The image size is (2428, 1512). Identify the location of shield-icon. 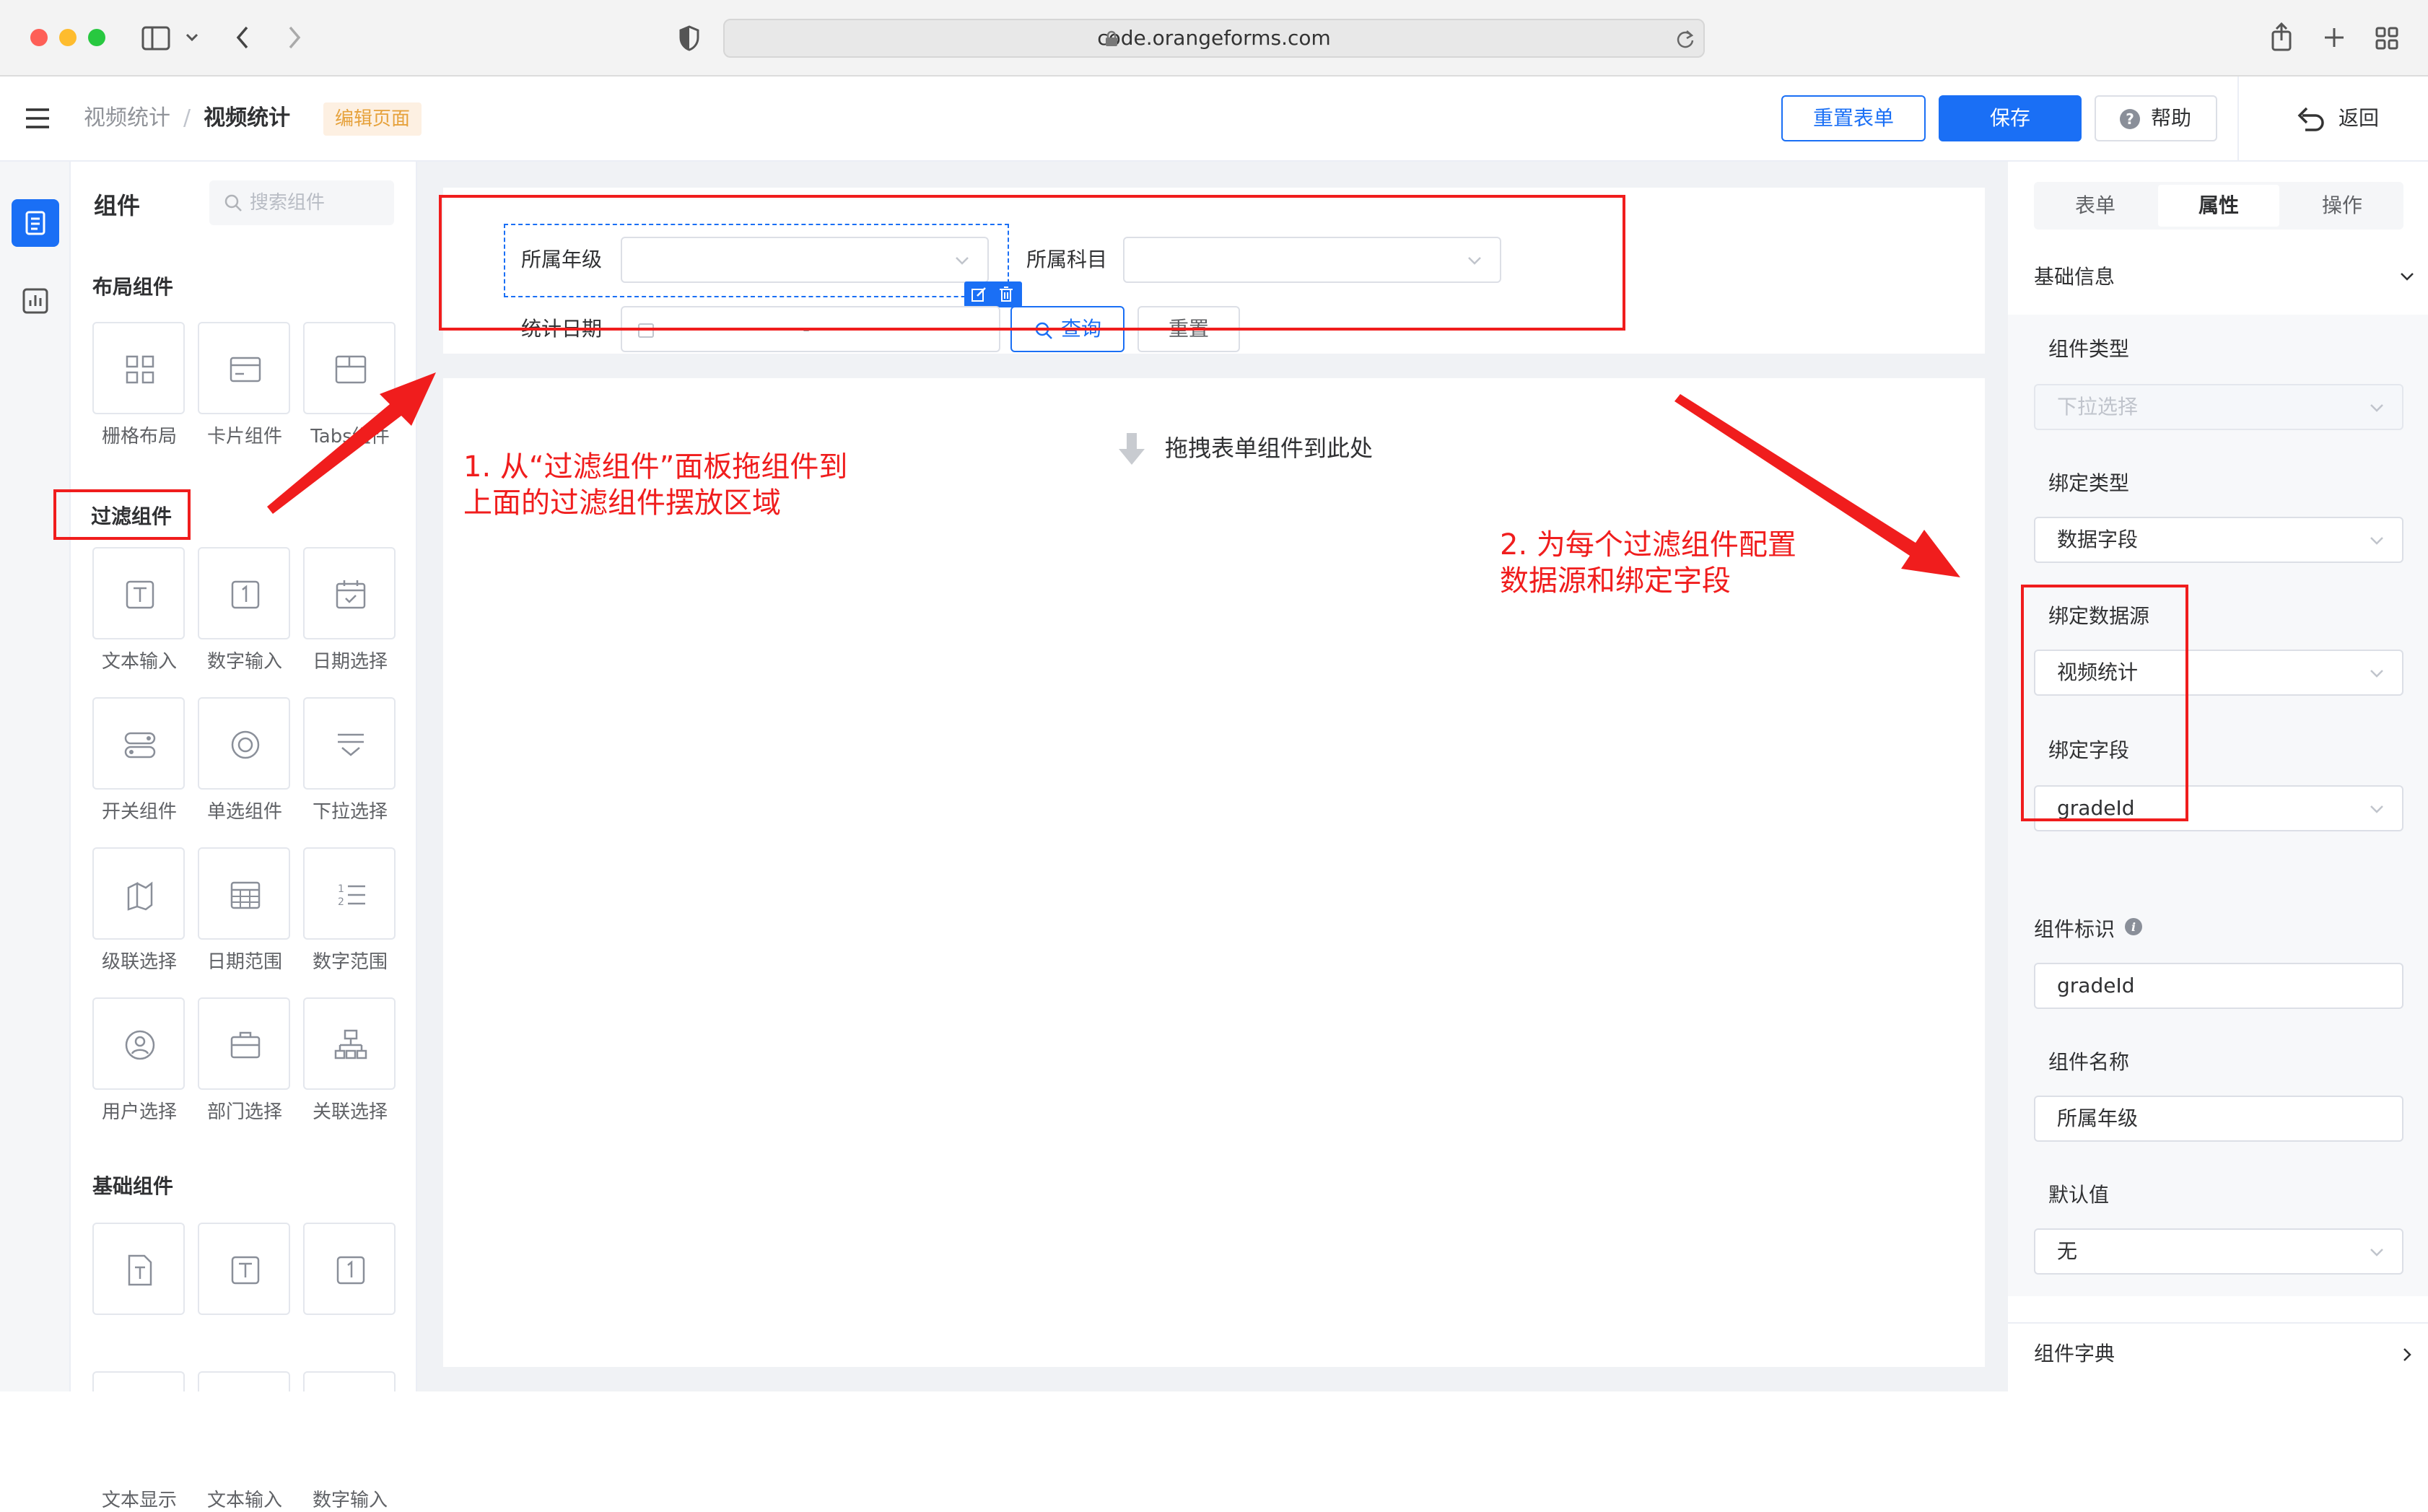
(689, 38).